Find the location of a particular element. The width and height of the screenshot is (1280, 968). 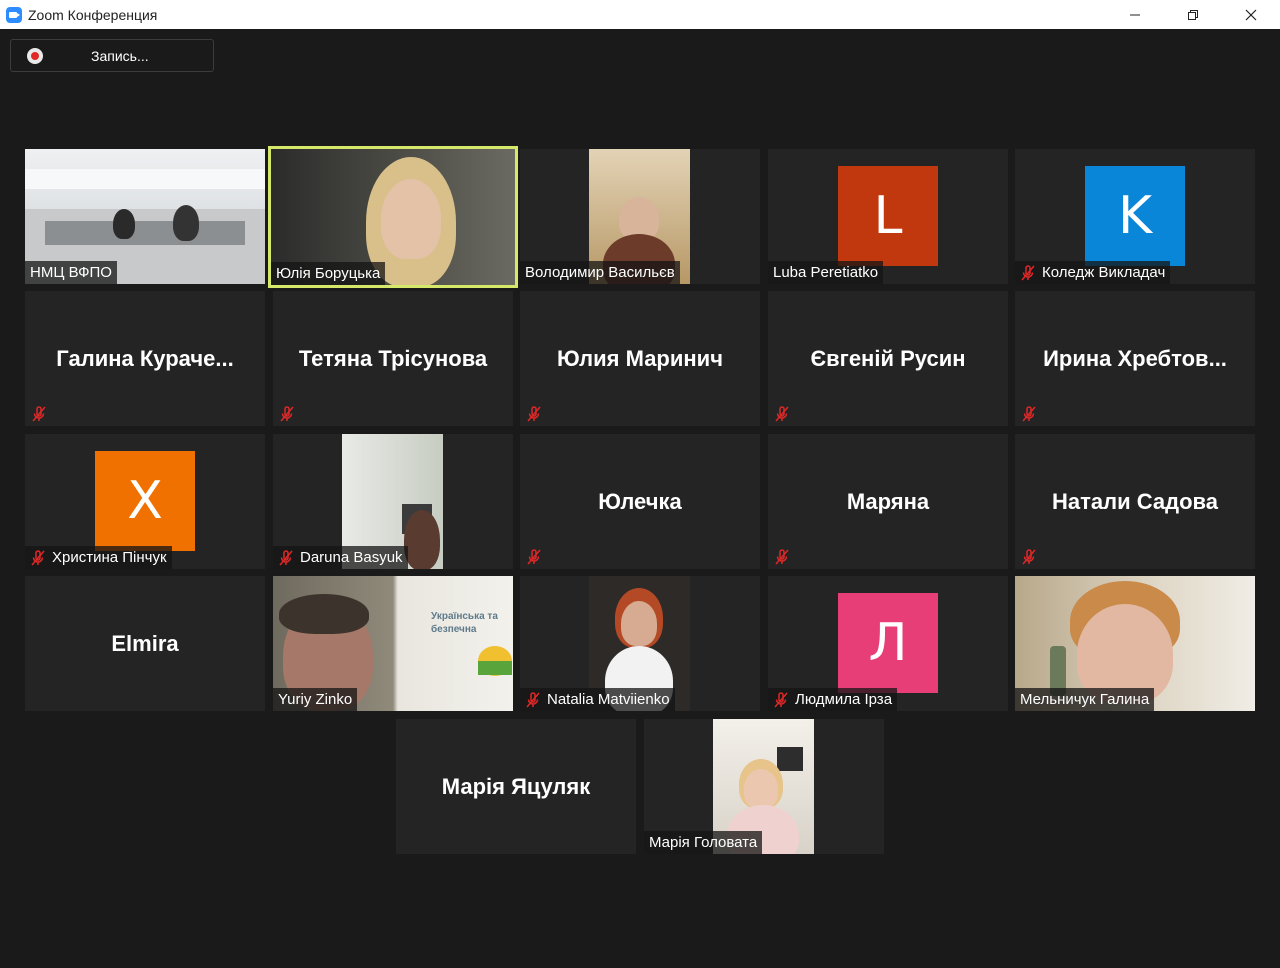

participant-name: Євгеній Русин is located at coordinates (888, 358).